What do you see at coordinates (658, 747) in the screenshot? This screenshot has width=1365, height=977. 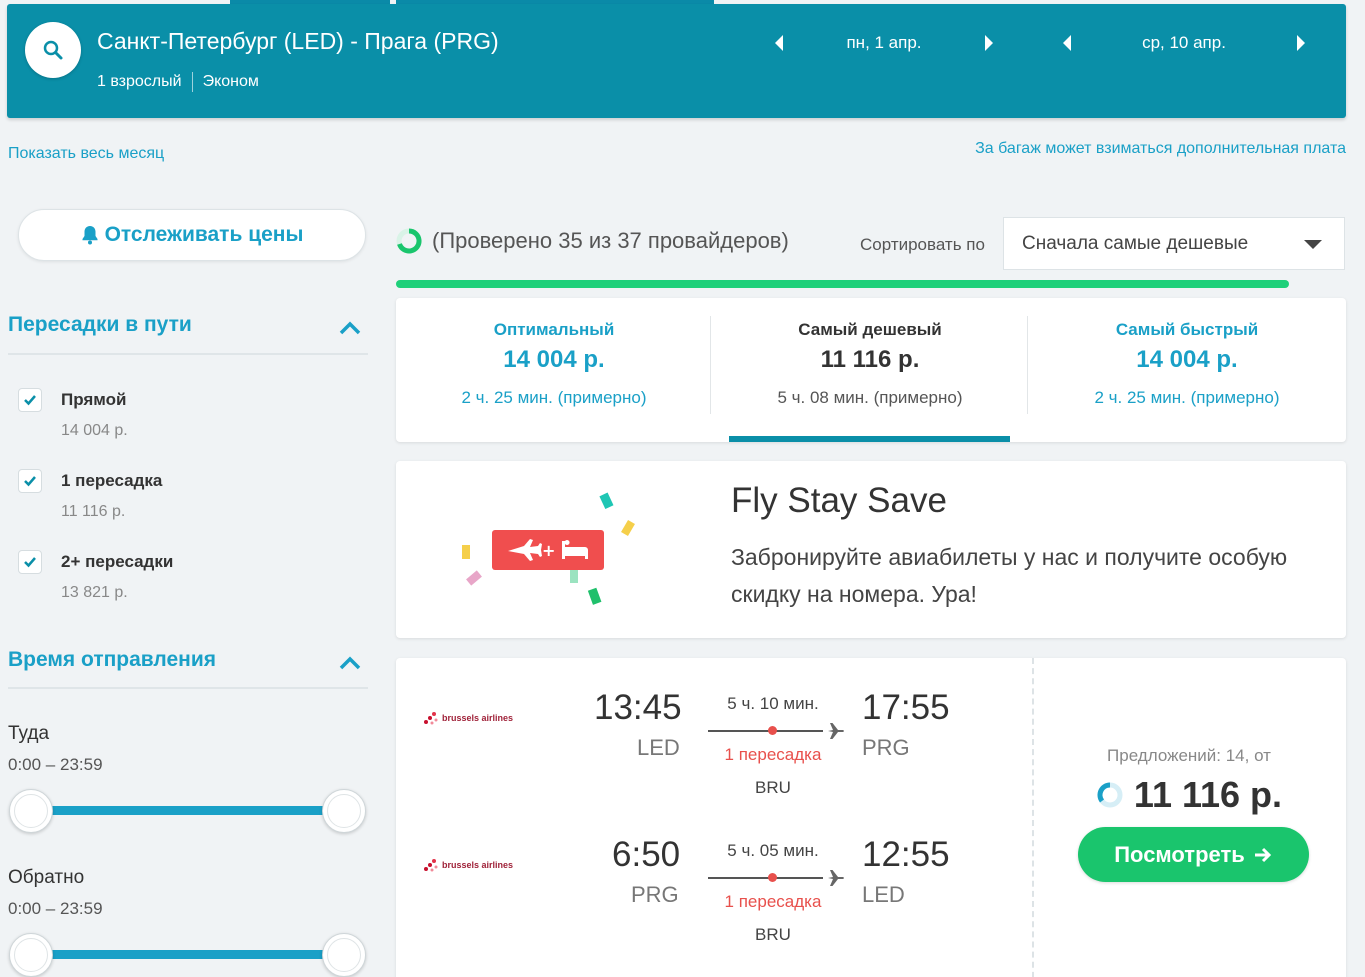 I see `departure-airport: LED` at bounding box center [658, 747].